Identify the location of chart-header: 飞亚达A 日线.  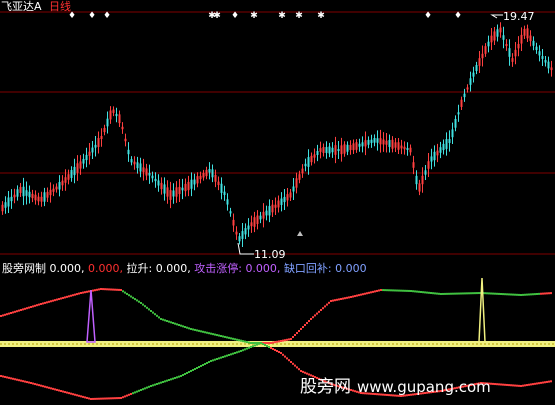
(36, 7).